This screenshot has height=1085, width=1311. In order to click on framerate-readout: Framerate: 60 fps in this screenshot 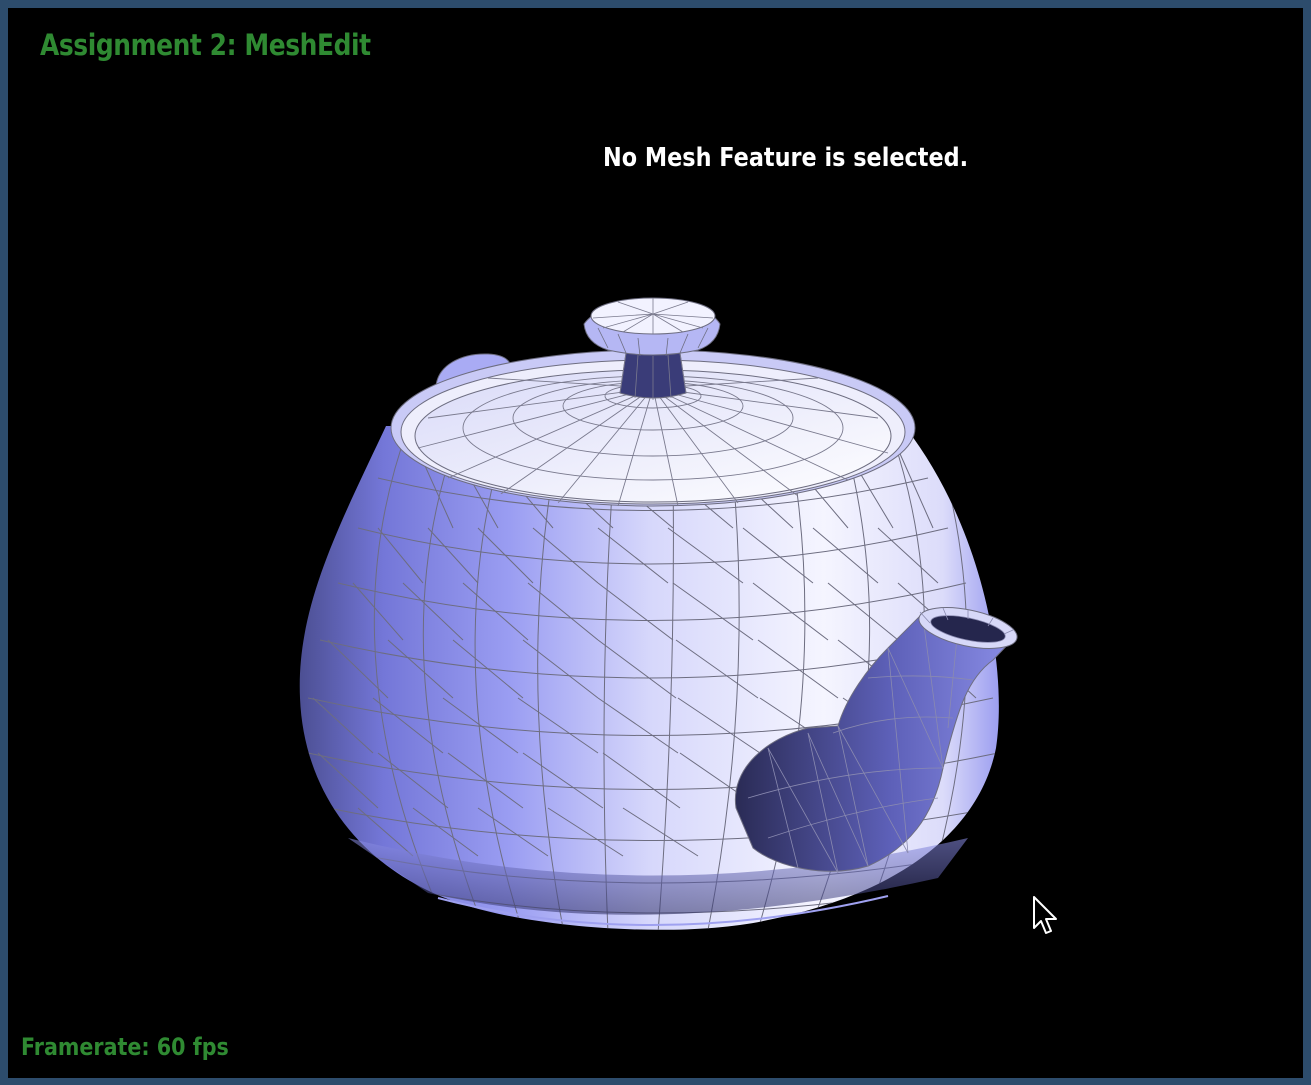, I will do `click(125, 1047)`.